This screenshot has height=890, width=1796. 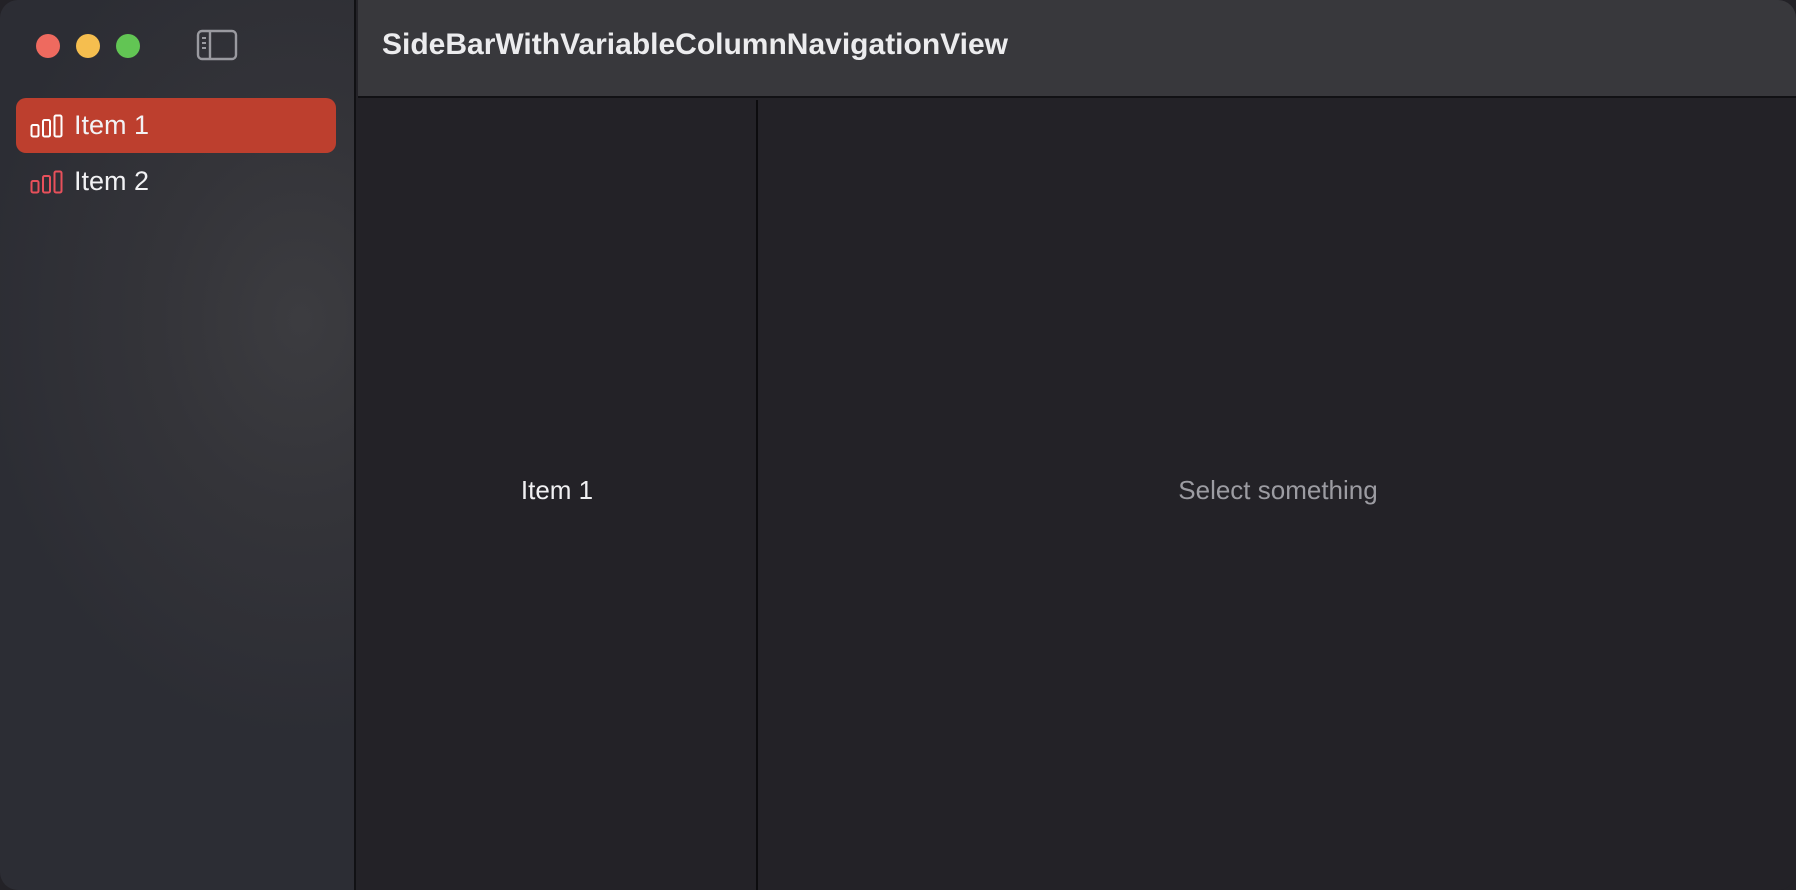 What do you see at coordinates (1278, 489) in the screenshot?
I see `detail-placeholder: Select something` at bounding box center [1278, 489].